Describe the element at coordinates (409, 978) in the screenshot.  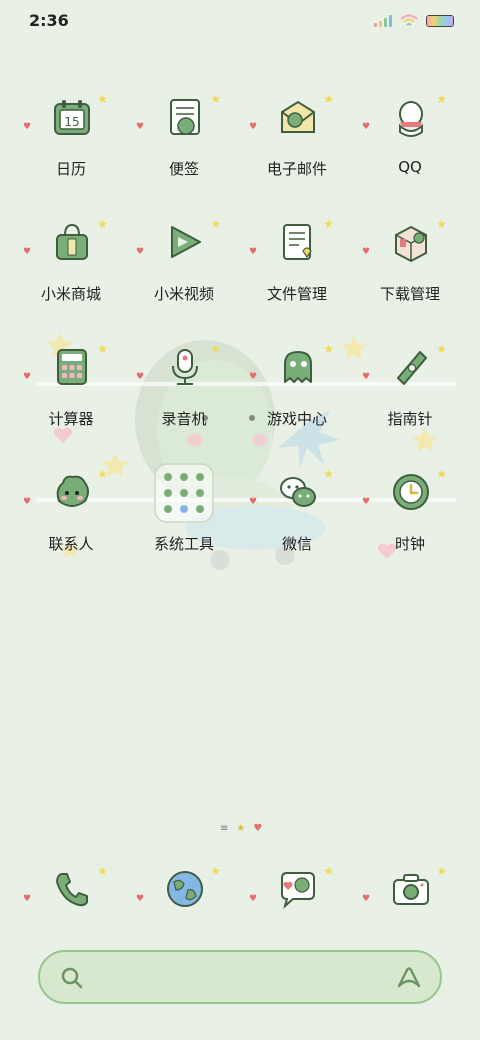
I see `assistant-icon` at that location.